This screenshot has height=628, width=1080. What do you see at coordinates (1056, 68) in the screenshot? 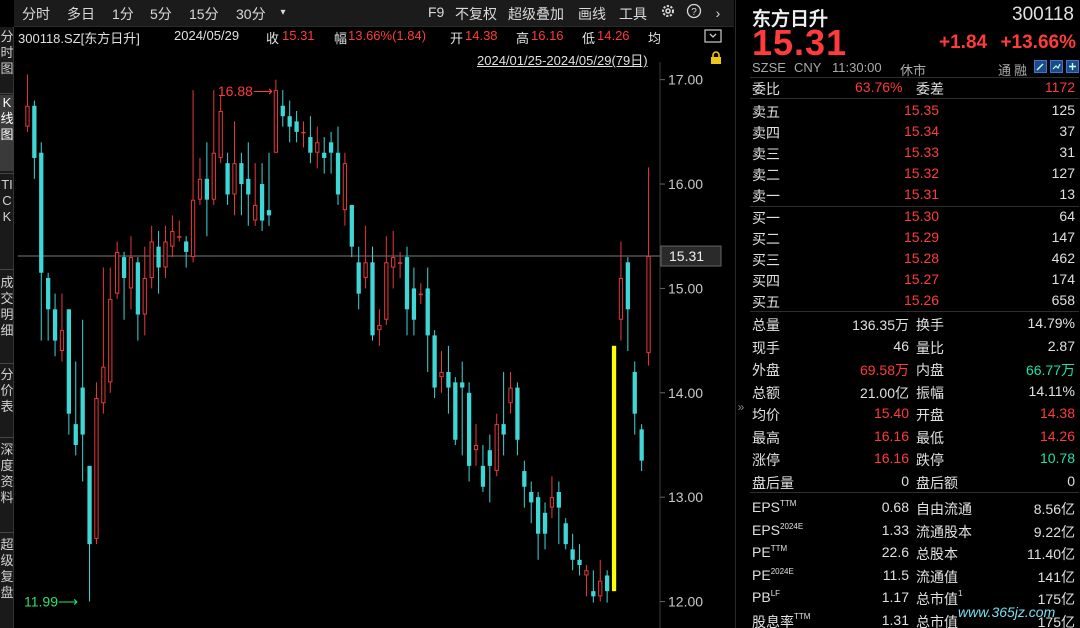
I see `chart-mini-icon` at bounding box center [1056, 68].